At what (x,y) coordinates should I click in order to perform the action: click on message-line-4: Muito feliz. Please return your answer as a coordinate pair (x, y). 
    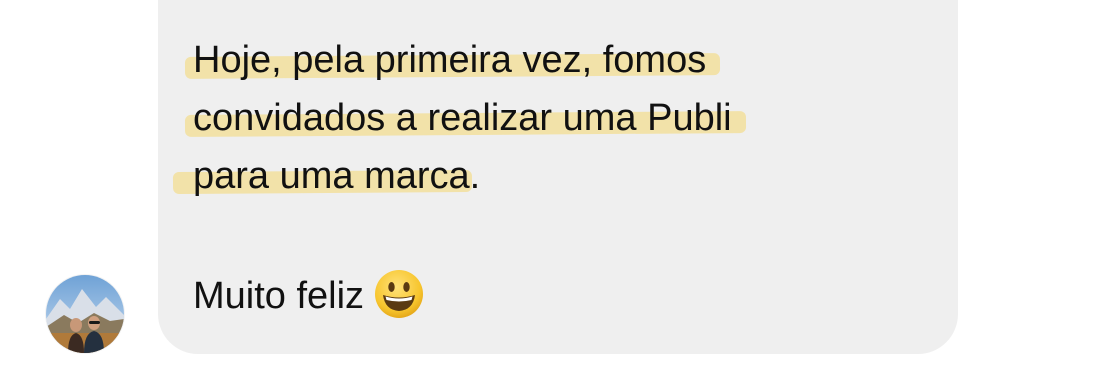
    Looking at the image, I should click on (308, 296).